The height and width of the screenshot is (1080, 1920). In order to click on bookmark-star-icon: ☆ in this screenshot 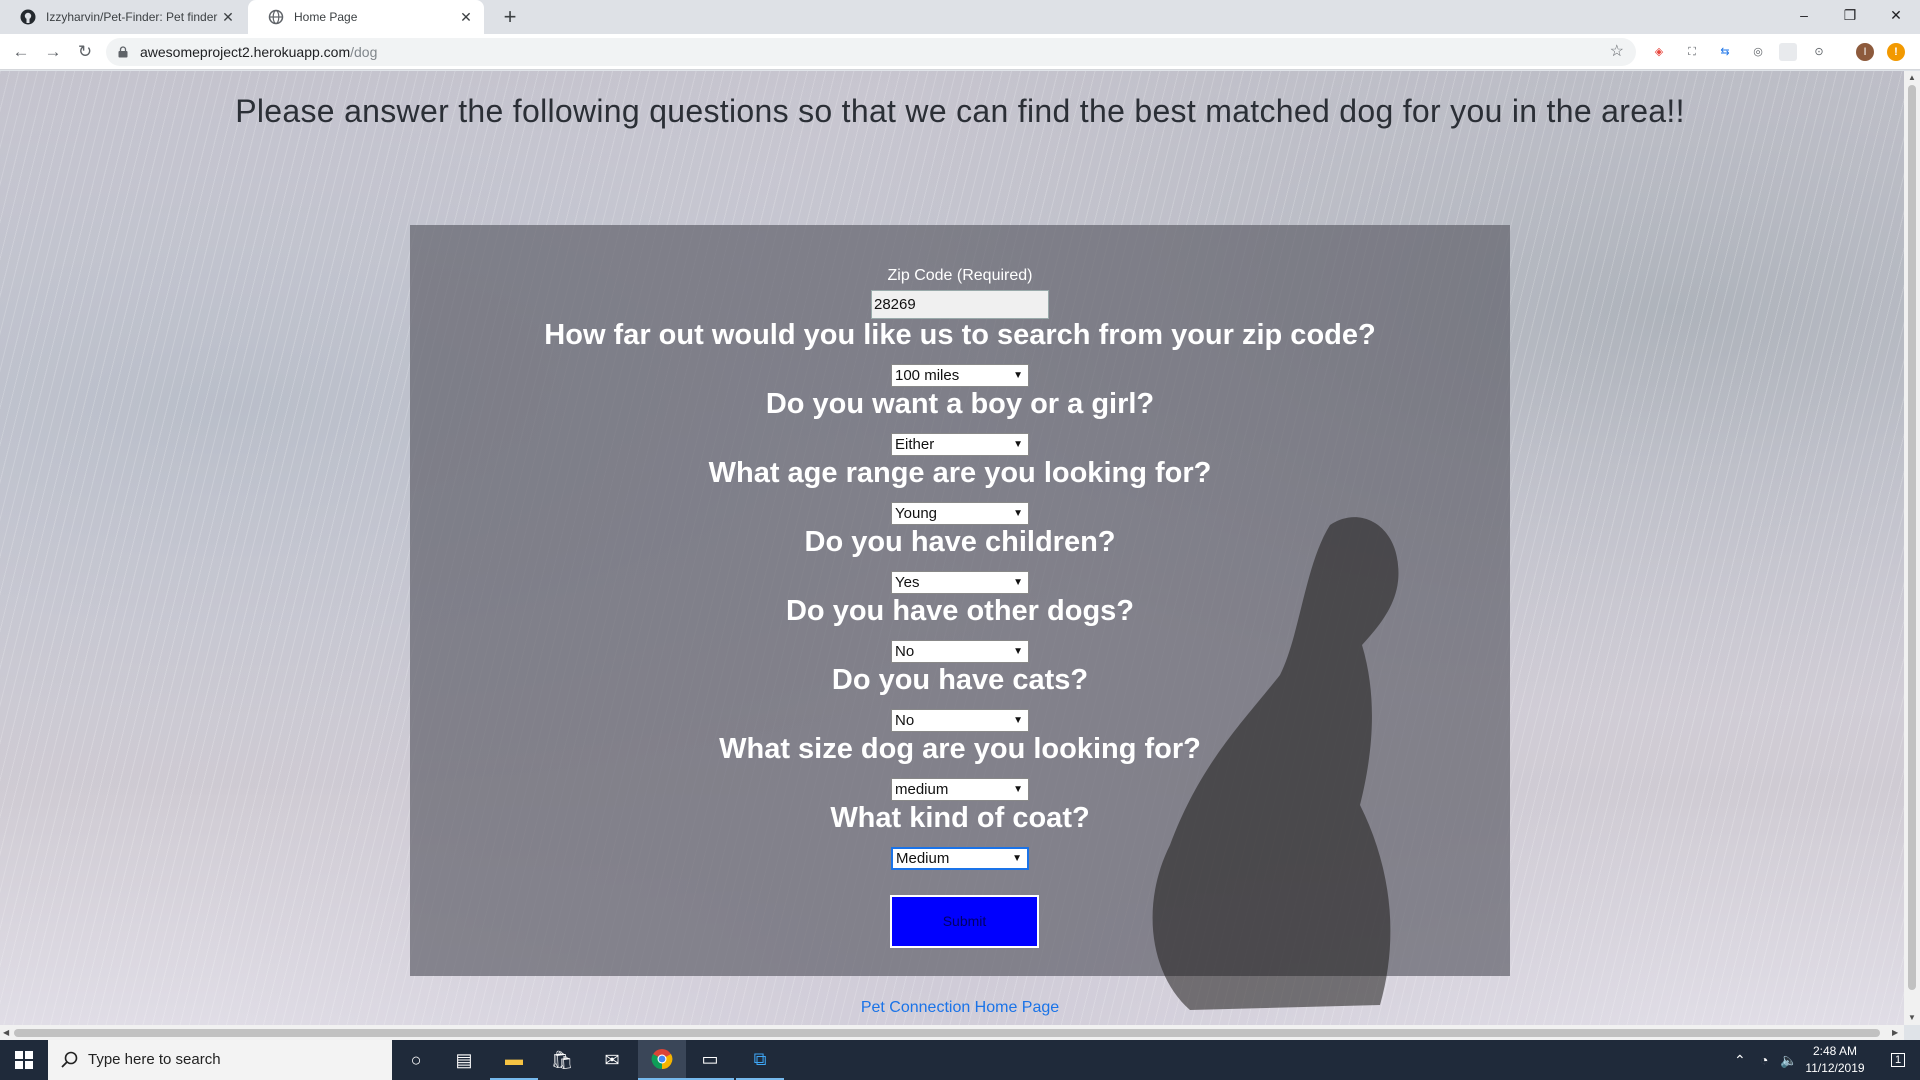, I will do `click(1617, 52)`.